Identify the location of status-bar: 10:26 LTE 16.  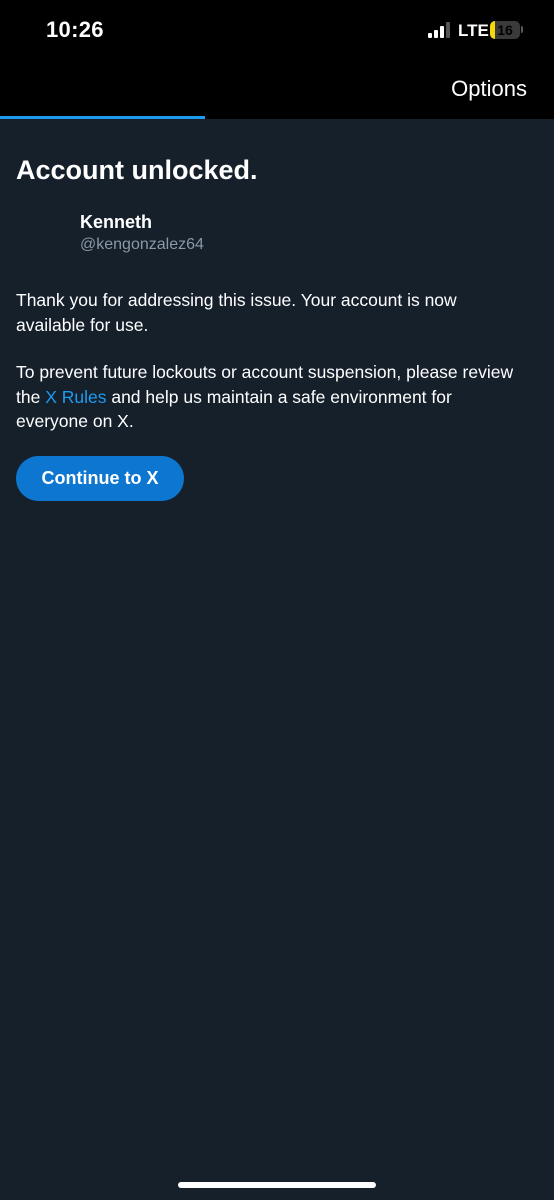
(277, 31).